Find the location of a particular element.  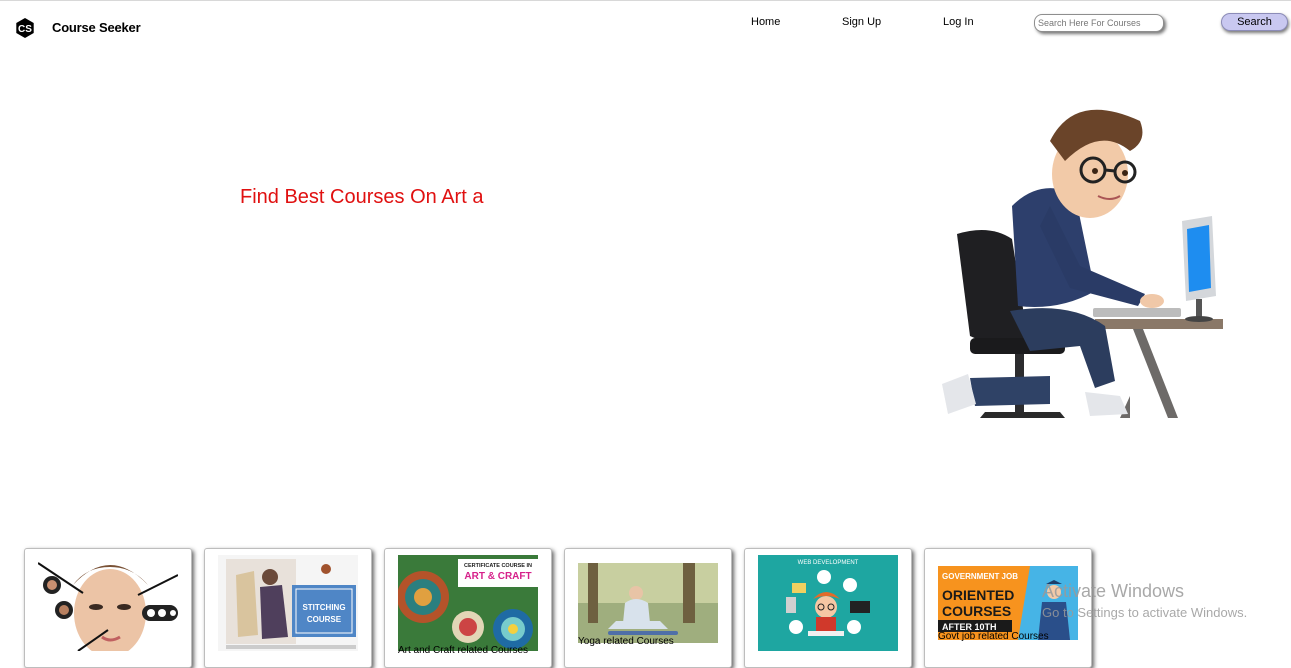

course-seeker-logo-icon: CS is located at coordinates (25, 28).